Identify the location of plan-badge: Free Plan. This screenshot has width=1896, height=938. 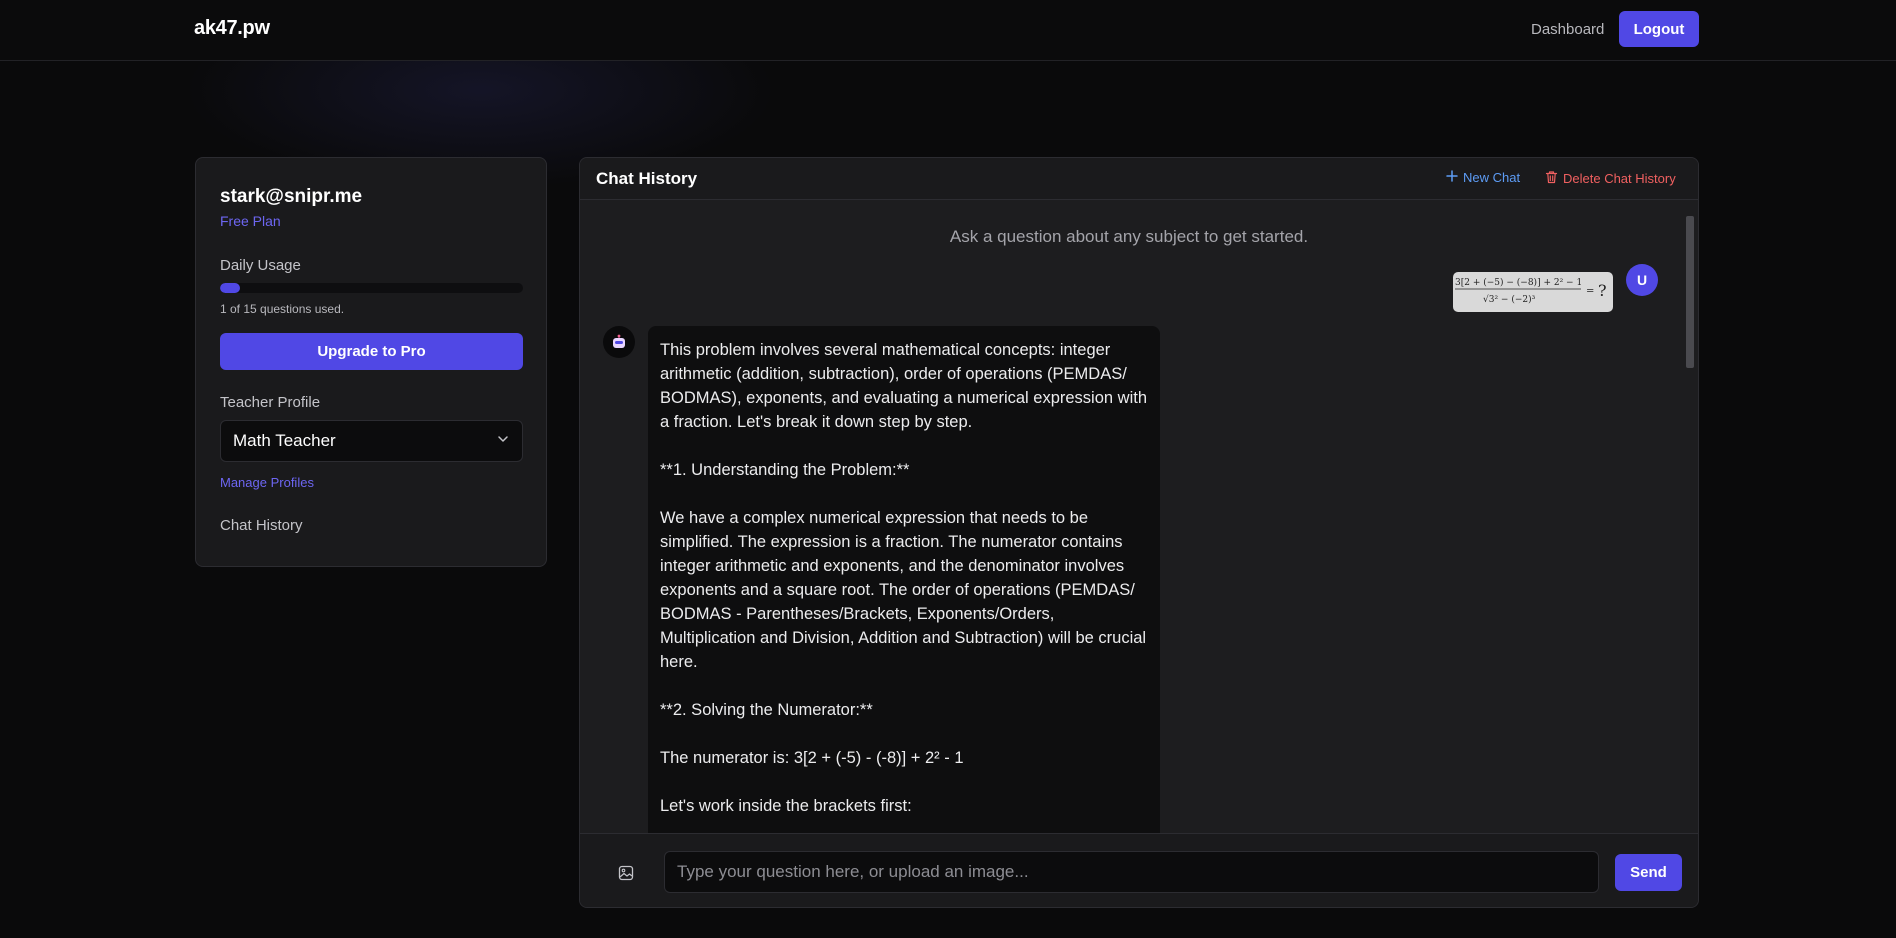
(250, 221).